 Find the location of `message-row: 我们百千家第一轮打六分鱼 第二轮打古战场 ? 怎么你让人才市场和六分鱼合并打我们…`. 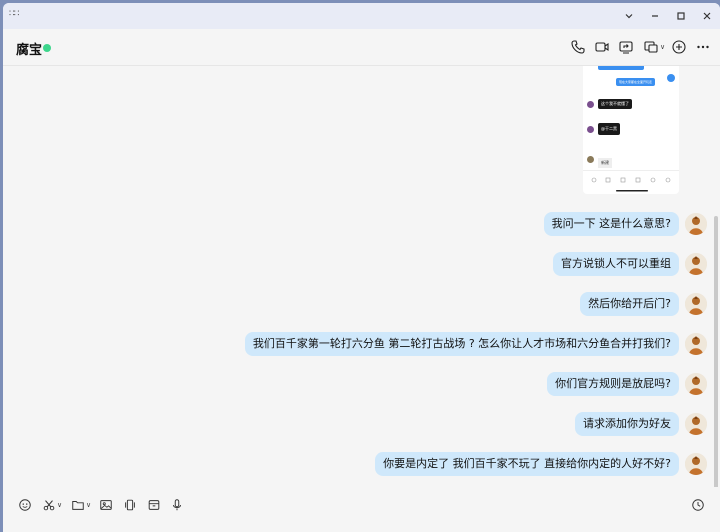

message-row: 我们百千家第一轮打六分鱼 第二轮打古战场 ? 怎么你让人才市场和六分鱼合并打我们… is located at coordinates (475, 344).